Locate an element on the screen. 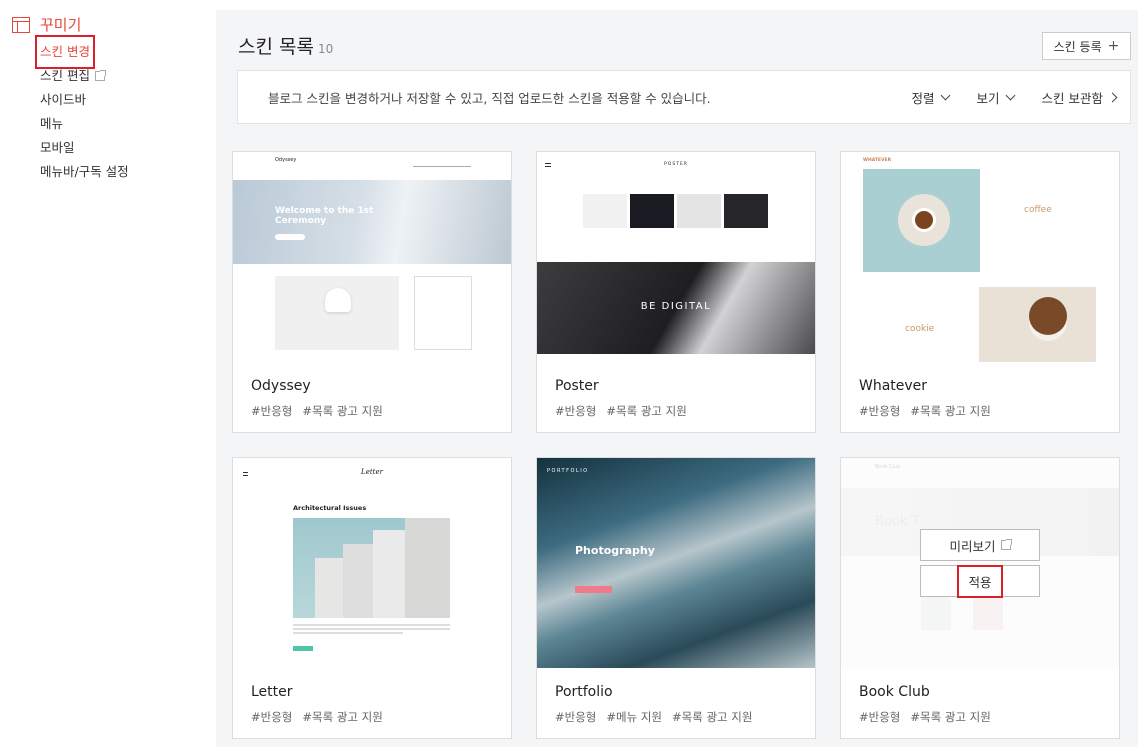 Image resolution: width=1138 pixels, height=747 pixels. skin-card-poster: POSTER BE DIGITAL Poster #반응형 #목록 광고 지원 is located at coordinates (676, 292).